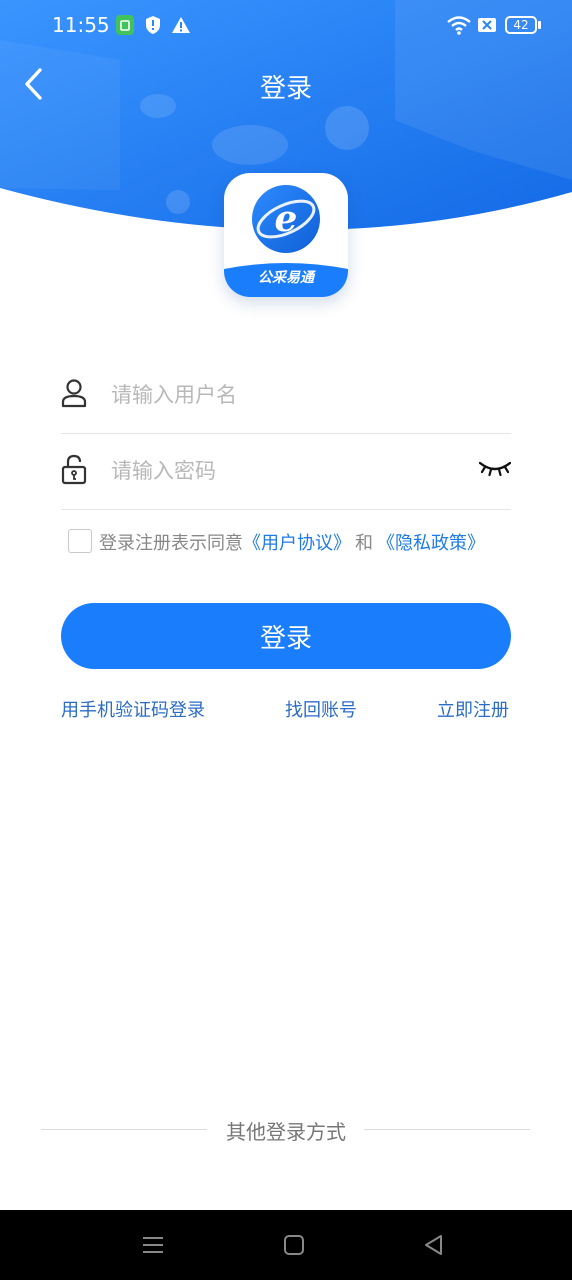 The width and height of the screenshot is (572, 1280). What do you see at coordinates (431, 543) in the screenshot?
I see `privacy-policy-link: 《隐私政策》` at bounding box center [431, 543].